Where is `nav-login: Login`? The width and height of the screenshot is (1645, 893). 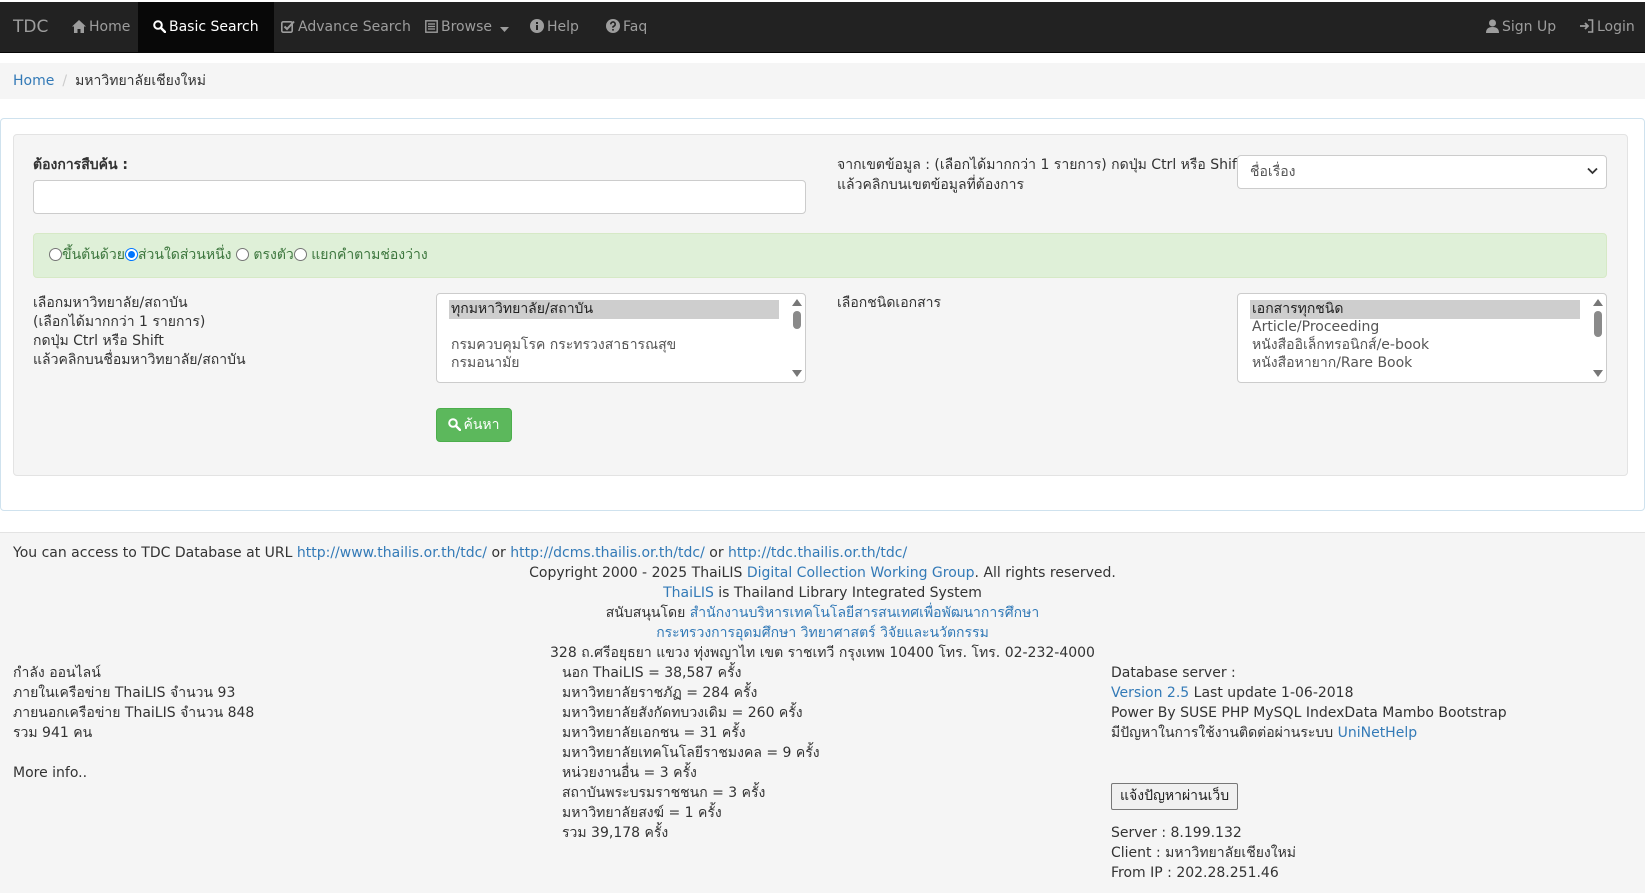
nav-login: Login is located at coordinates (1607, 27).